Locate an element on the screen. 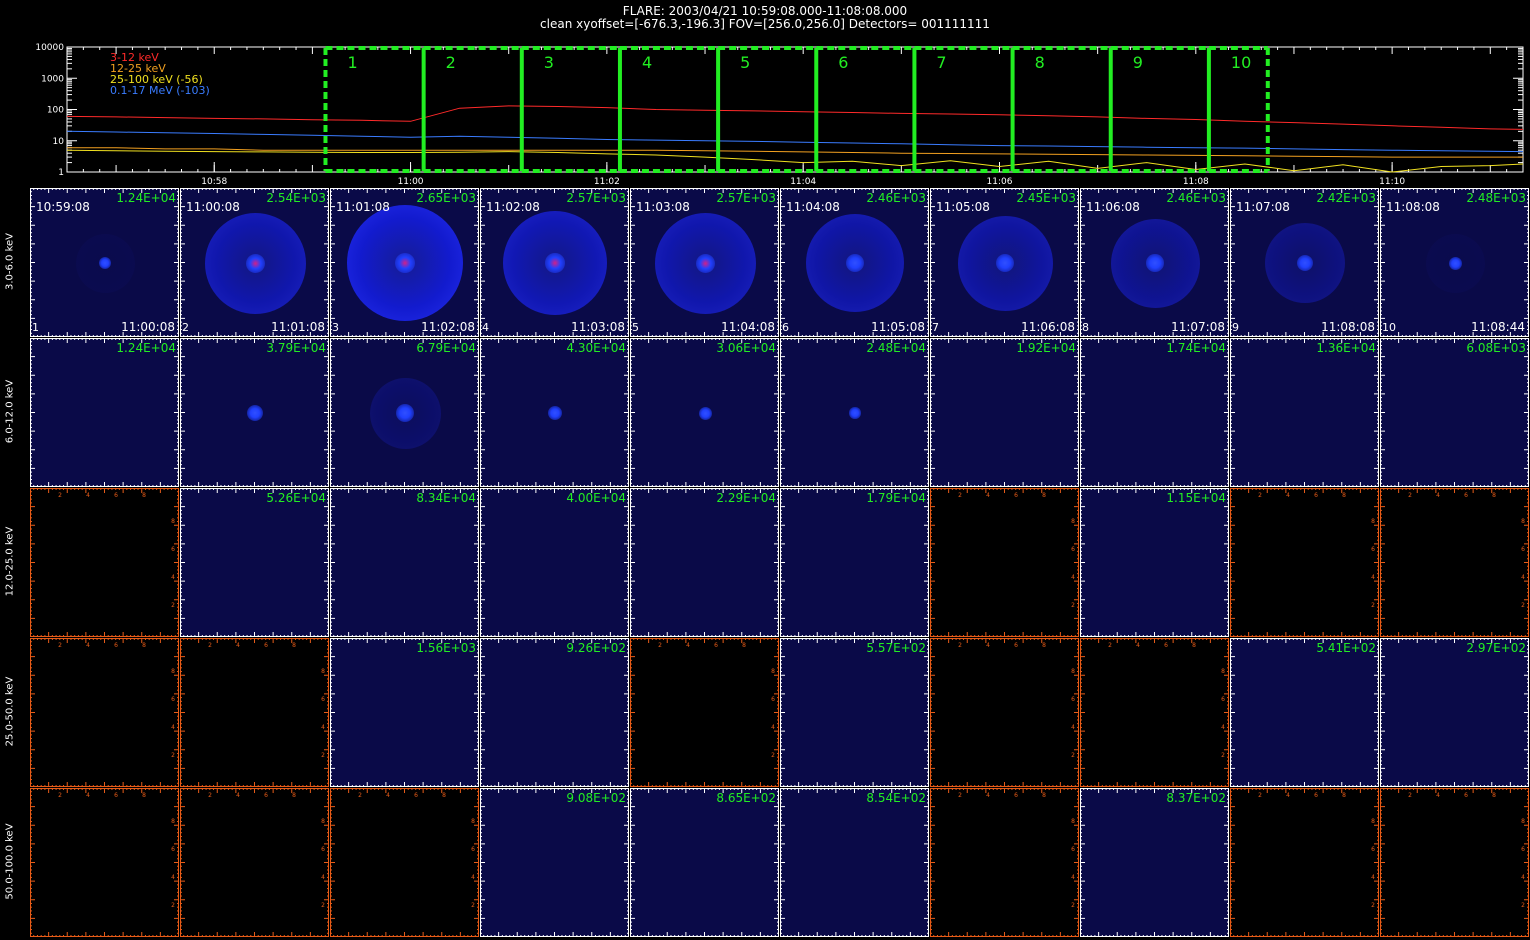 This screenshot has width=1530, height=940. image-panel: 4.30E+04 is located at coordinates (554, 412).